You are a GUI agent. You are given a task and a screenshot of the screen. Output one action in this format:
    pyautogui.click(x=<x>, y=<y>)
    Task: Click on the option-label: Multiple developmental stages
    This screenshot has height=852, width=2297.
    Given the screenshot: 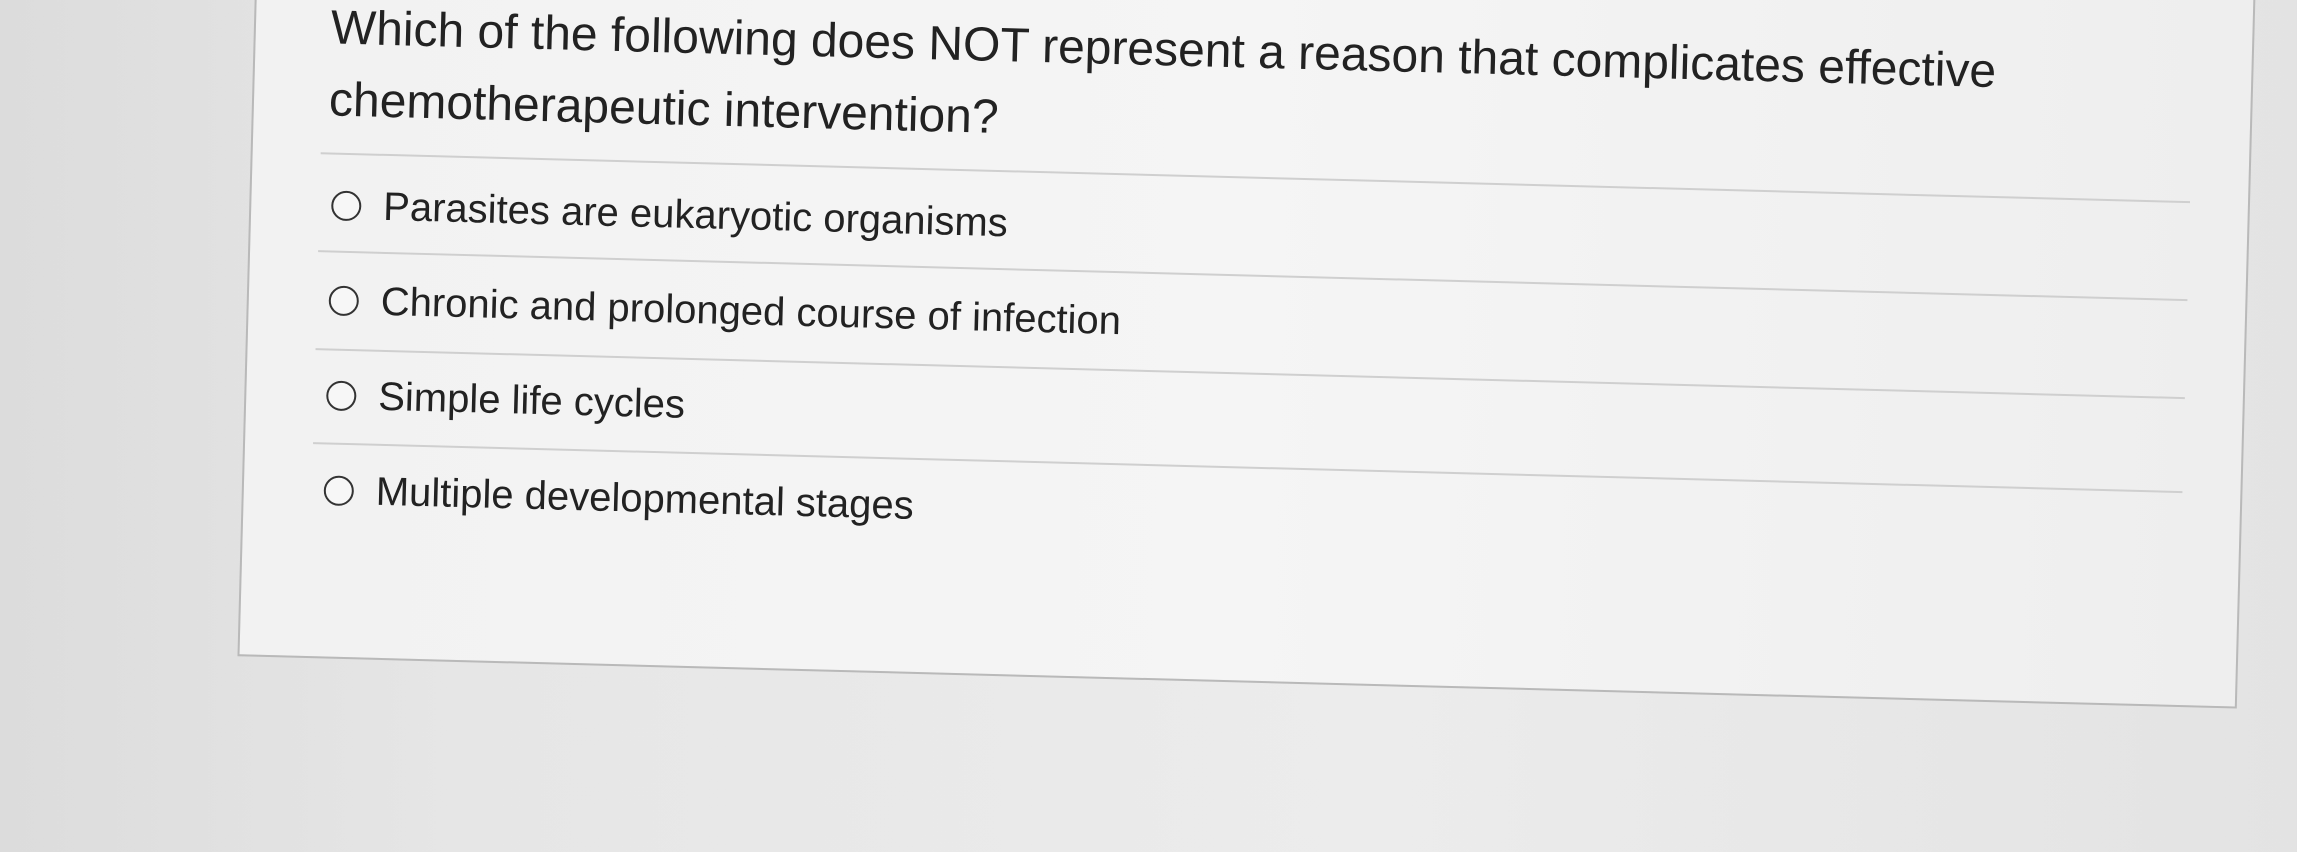 What is the action you would take?
    pyautogui.click(x=645, y=498)
    